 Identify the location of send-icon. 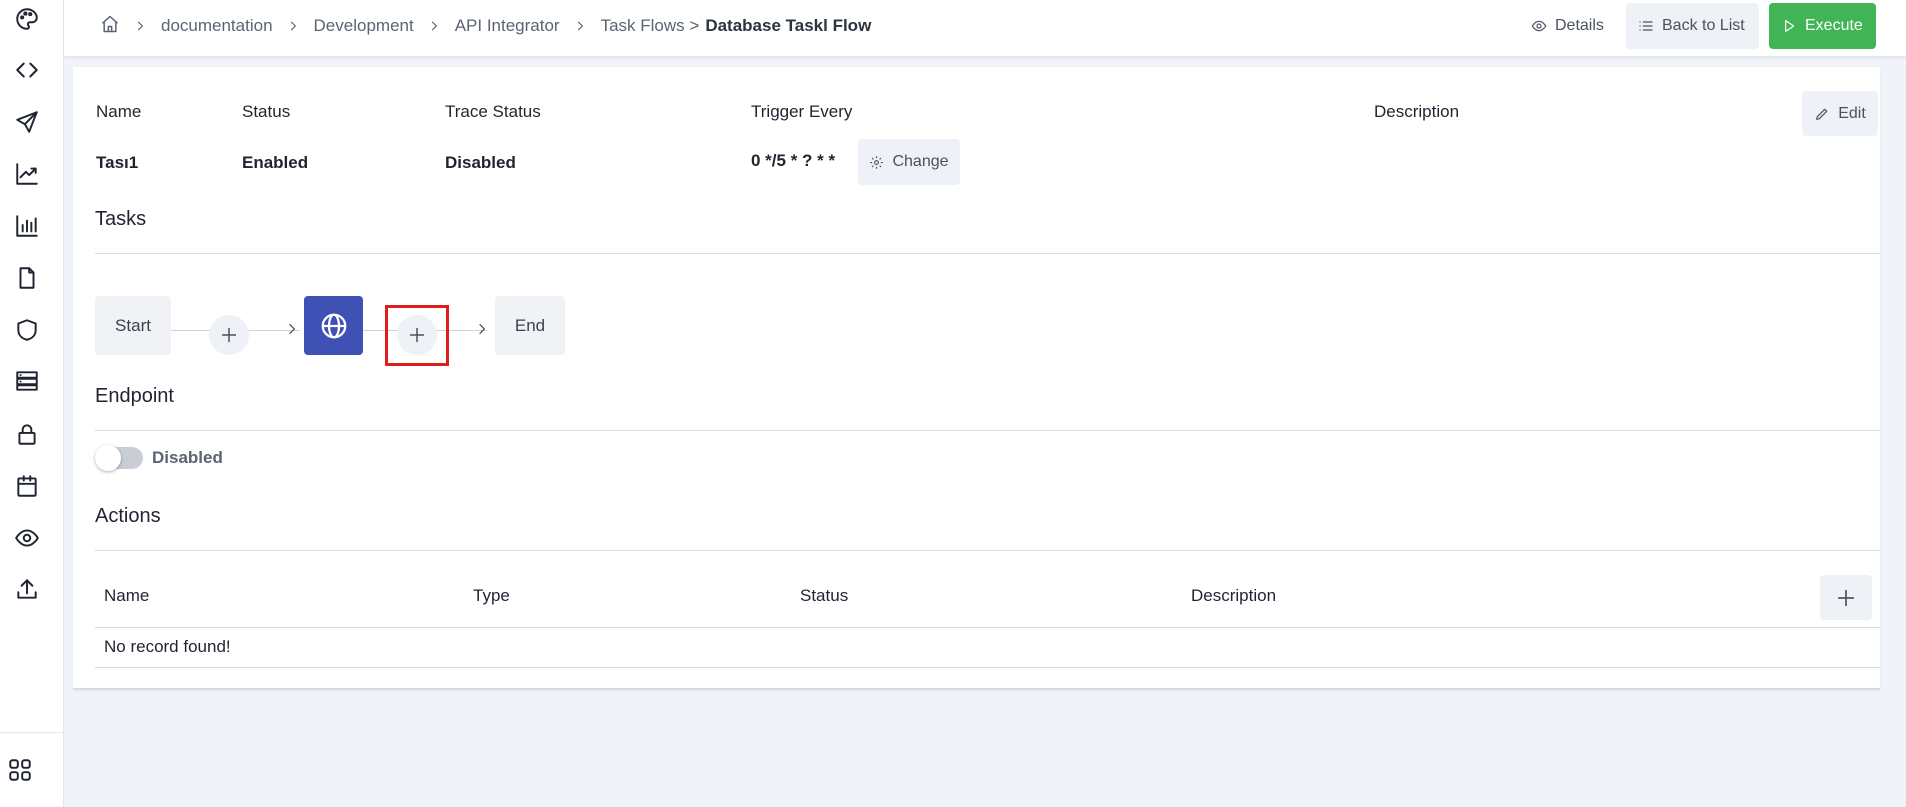
(27, 122).